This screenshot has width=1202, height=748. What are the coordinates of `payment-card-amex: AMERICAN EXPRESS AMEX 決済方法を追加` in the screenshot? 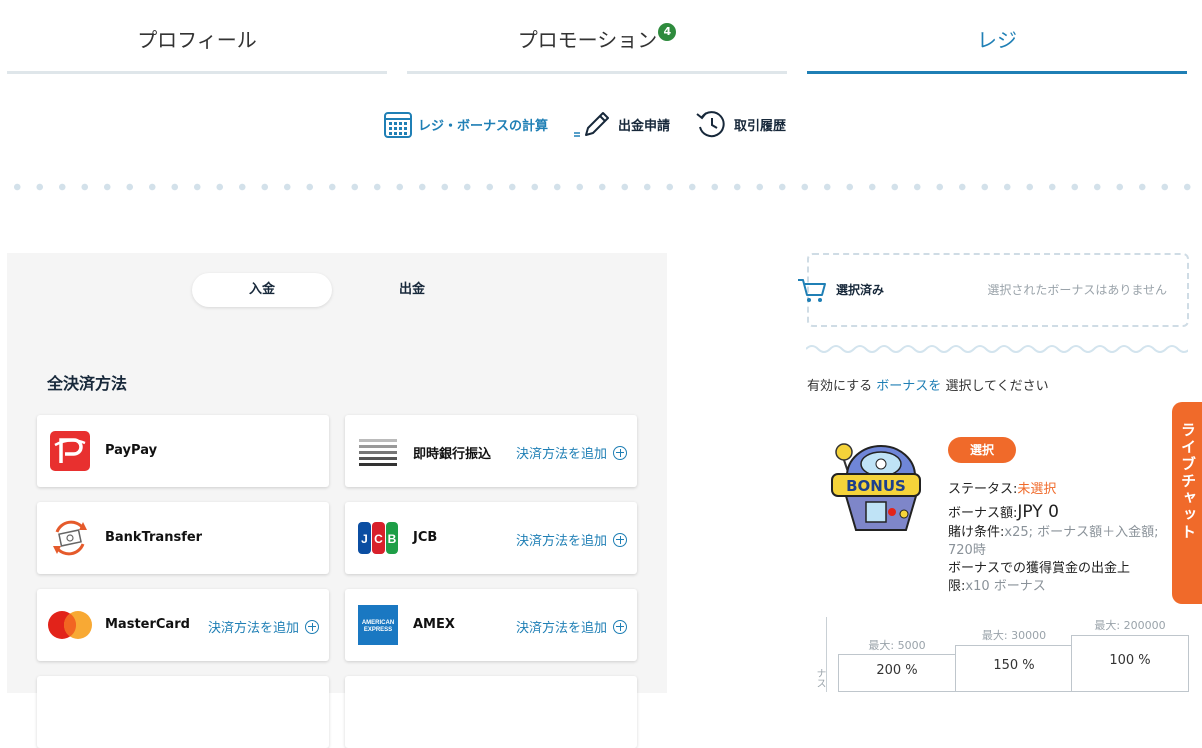 It's located at (491, 625).